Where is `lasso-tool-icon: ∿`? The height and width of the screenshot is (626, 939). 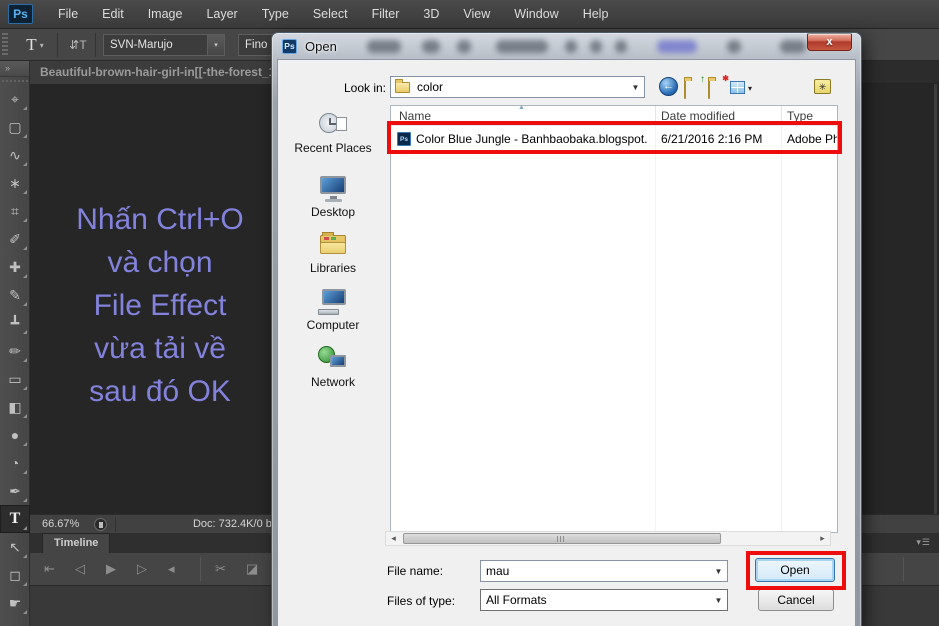
lasso-tool-icon: ∿ is located at coordinates (15, 154).